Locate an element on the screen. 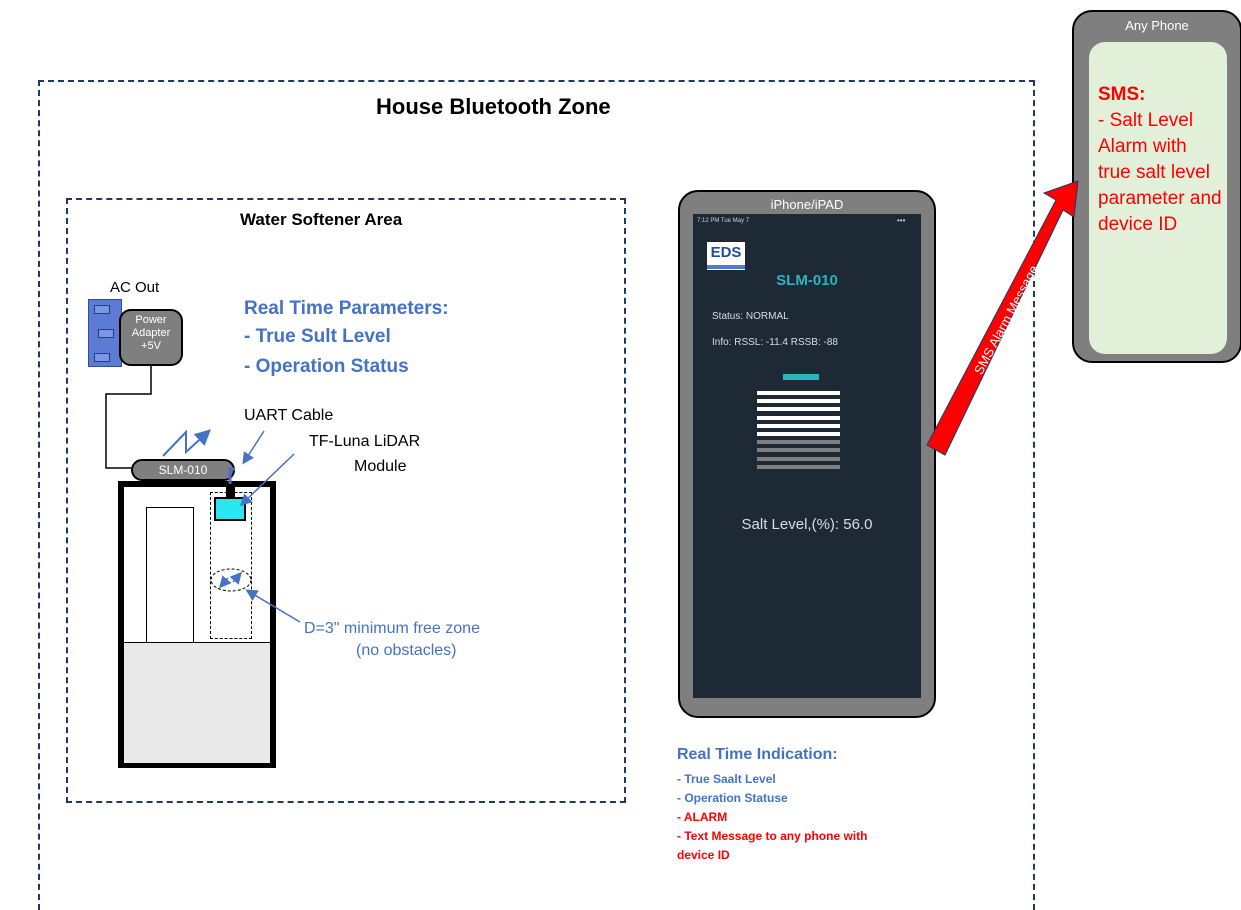 The width and height of the screenshot is (1241, 910). free-zone-arrow-down is located at coordinates (225, 582).